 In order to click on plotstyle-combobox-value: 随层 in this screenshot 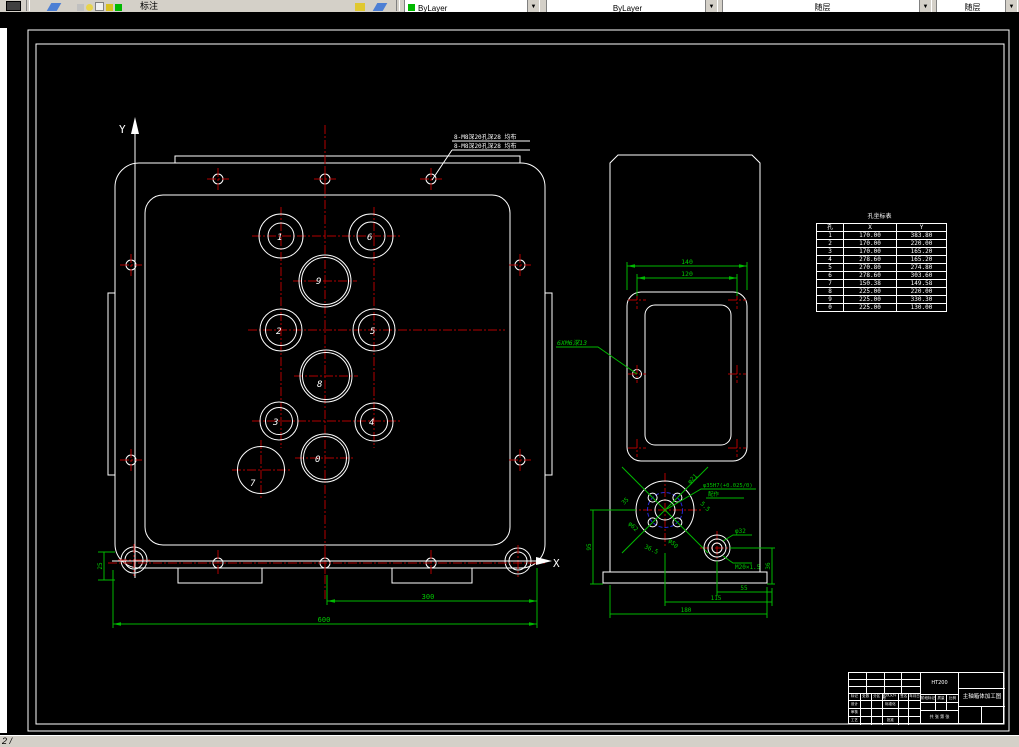, I will do `click(972, 7)`.